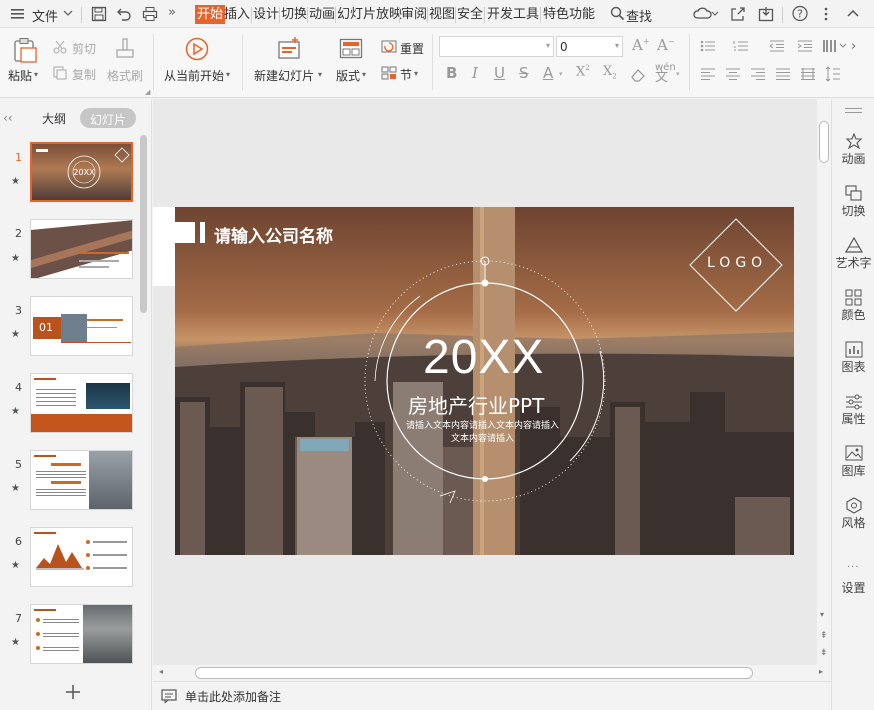 The width and height of the screenshot is (874, 710). Describe the element at coordinates (54, 118) in the screenshot. I see `tab-outline: 大纲` at that location.